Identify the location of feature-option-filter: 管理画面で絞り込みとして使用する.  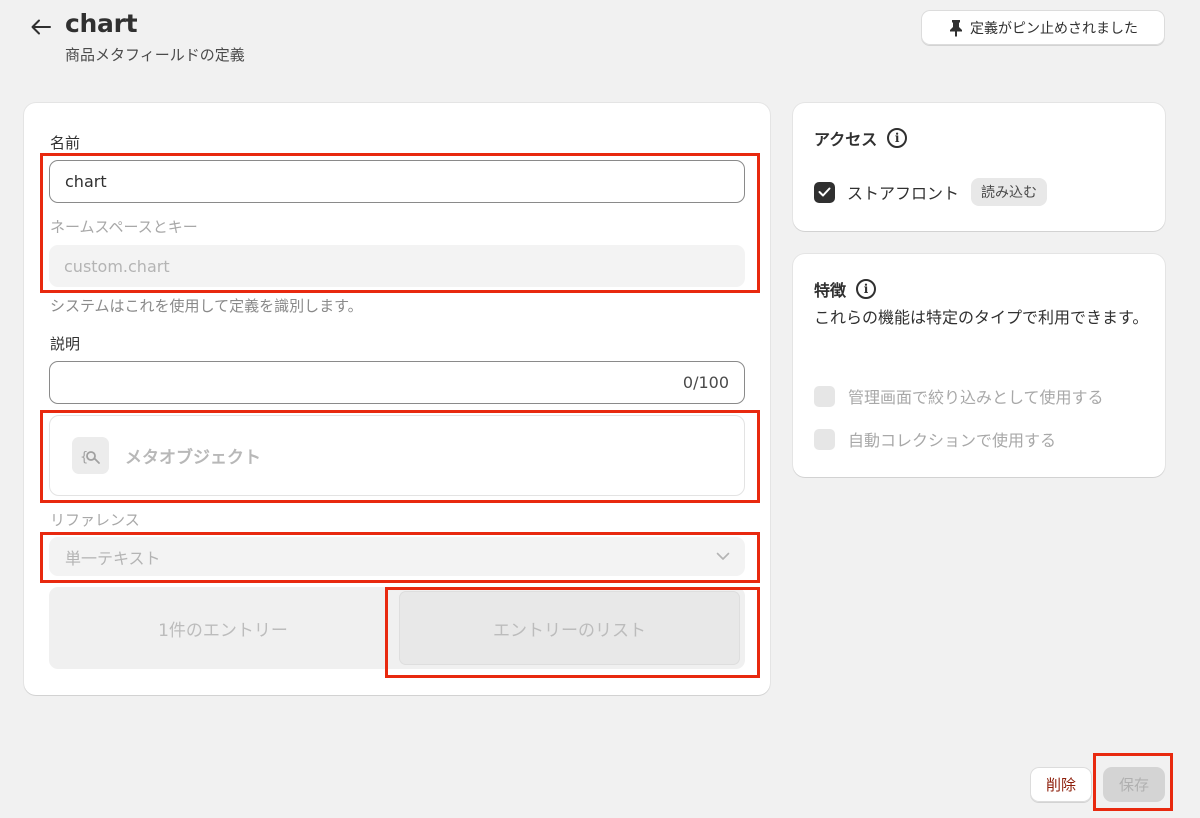
(959, 396).